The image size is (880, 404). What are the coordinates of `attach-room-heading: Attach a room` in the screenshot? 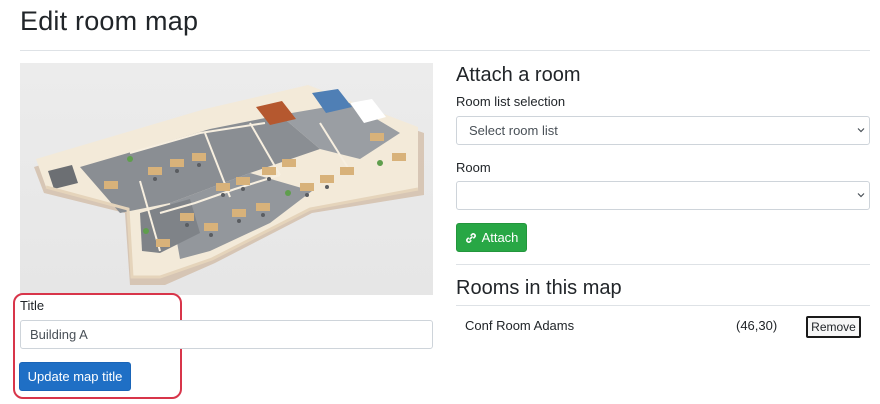 It's located at (518, 75).